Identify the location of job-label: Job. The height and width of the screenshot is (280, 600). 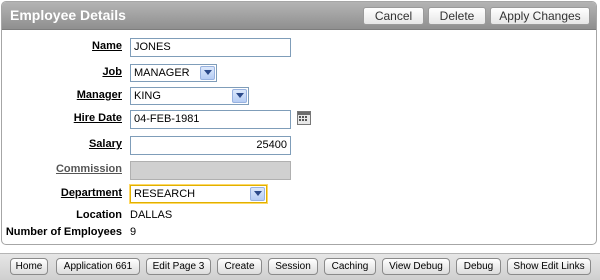
(112, 72).